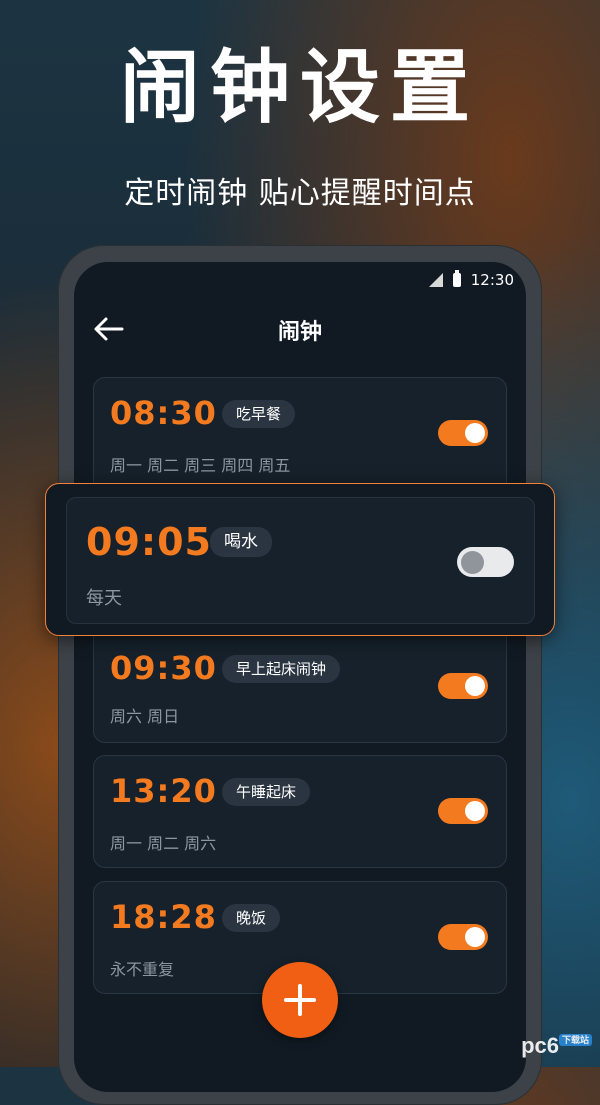  What do you see at coordinates (492, 280) in the screenshot?
I see `status-time: 12:30` at bounding box center [492, 280].